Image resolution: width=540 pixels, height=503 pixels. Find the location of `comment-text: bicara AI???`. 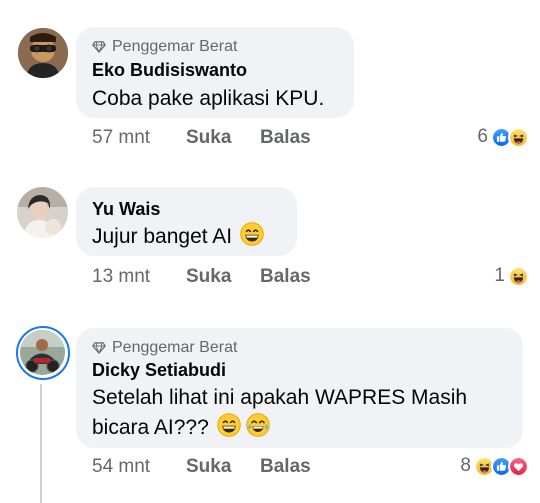

comment-text: bicara AI??? is located at coordinates (150, 427).